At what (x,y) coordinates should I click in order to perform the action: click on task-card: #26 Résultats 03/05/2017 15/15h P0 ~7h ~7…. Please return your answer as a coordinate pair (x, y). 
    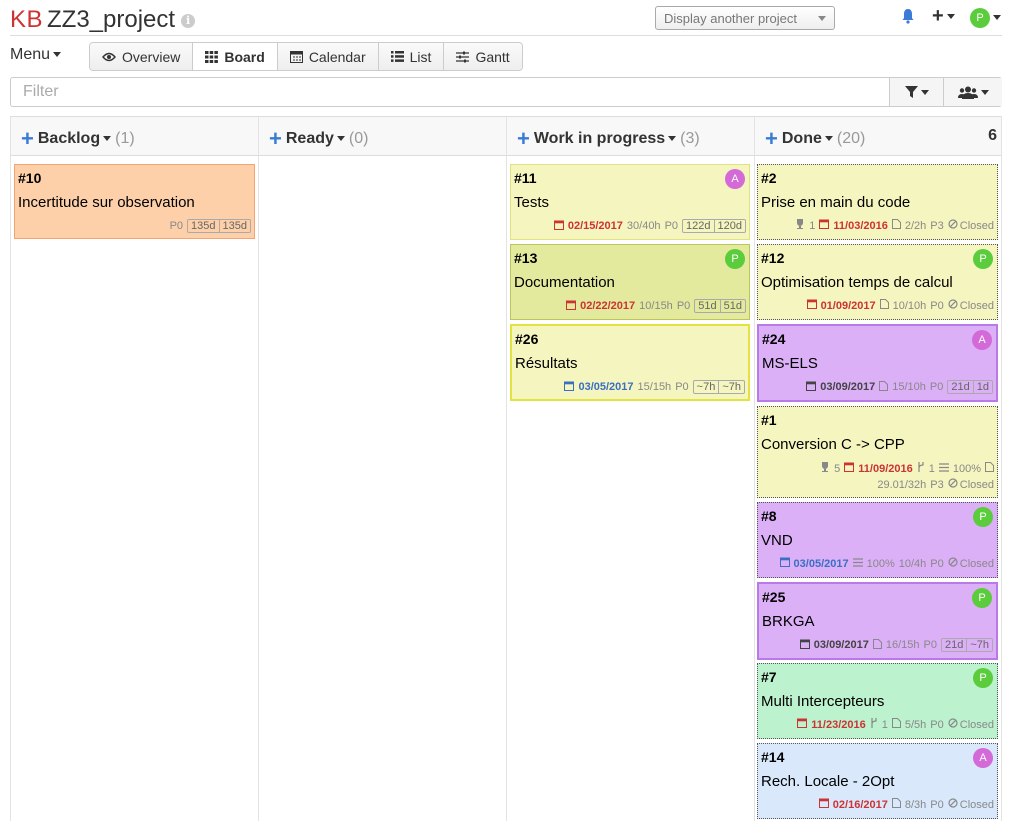
    Looking at the image, I should click on (630, 362).